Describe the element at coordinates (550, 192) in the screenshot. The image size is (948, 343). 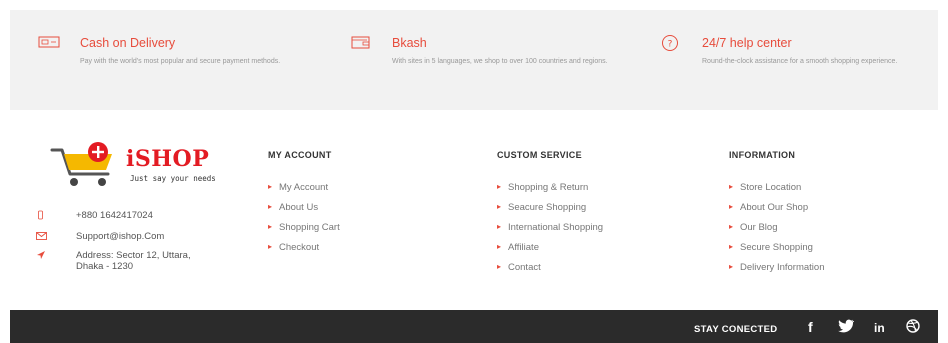
I see `footer-link-shopping-return: Shopping & Return` at that location.